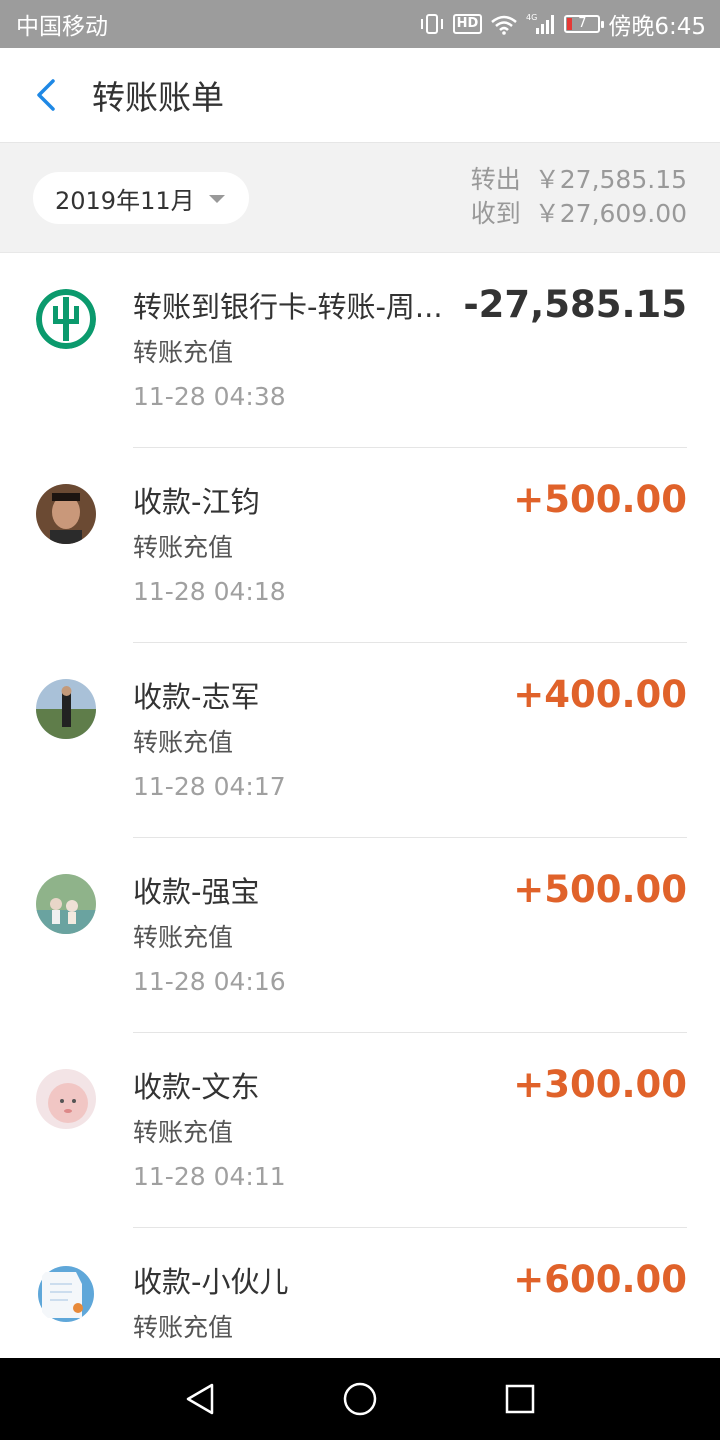 The image size is (720, 1440). Describe the element at coordinates (158, 97) in the screenshot. I see `page-title: 转账账单` at that location.